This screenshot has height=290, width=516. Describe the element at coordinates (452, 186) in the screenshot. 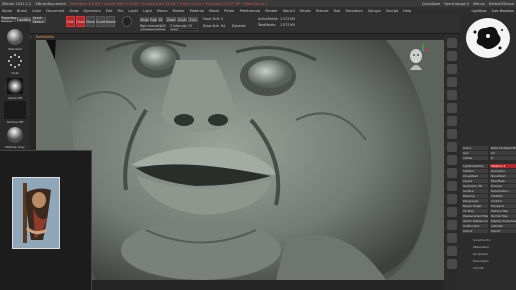

I see `move-icon` at that location.